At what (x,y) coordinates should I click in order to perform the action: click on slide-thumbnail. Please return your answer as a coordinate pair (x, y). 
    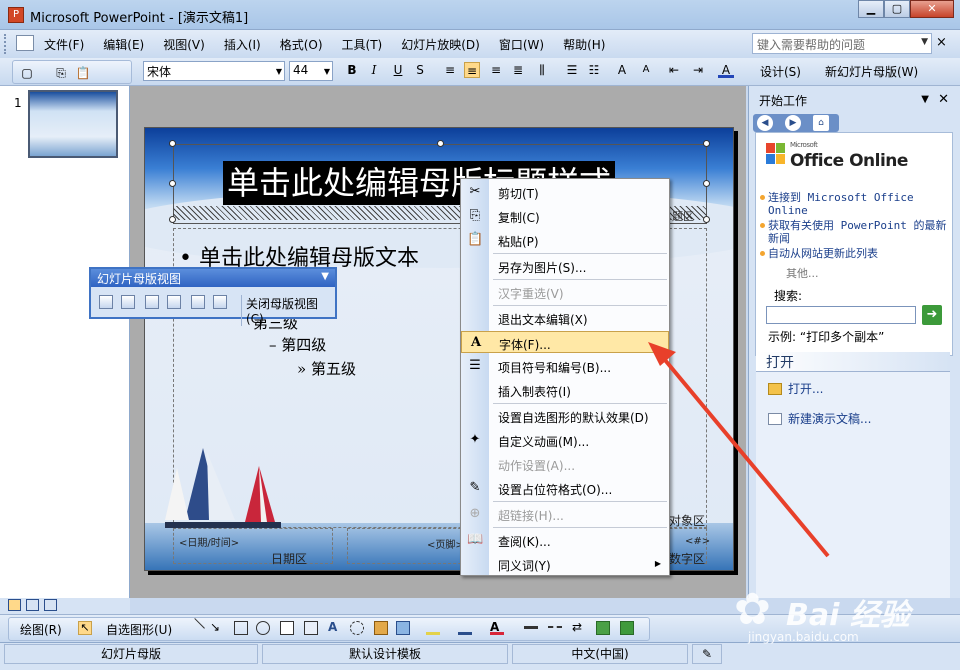
    Looking at the image, I should click on (73, 124).